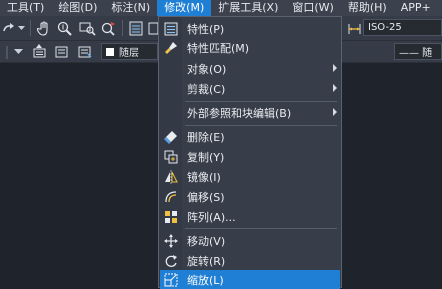  What do you see at coordinates (416, 8) in the screenshot?
I see `menu-app-plus: APP+` at bounding box center [416, 8].